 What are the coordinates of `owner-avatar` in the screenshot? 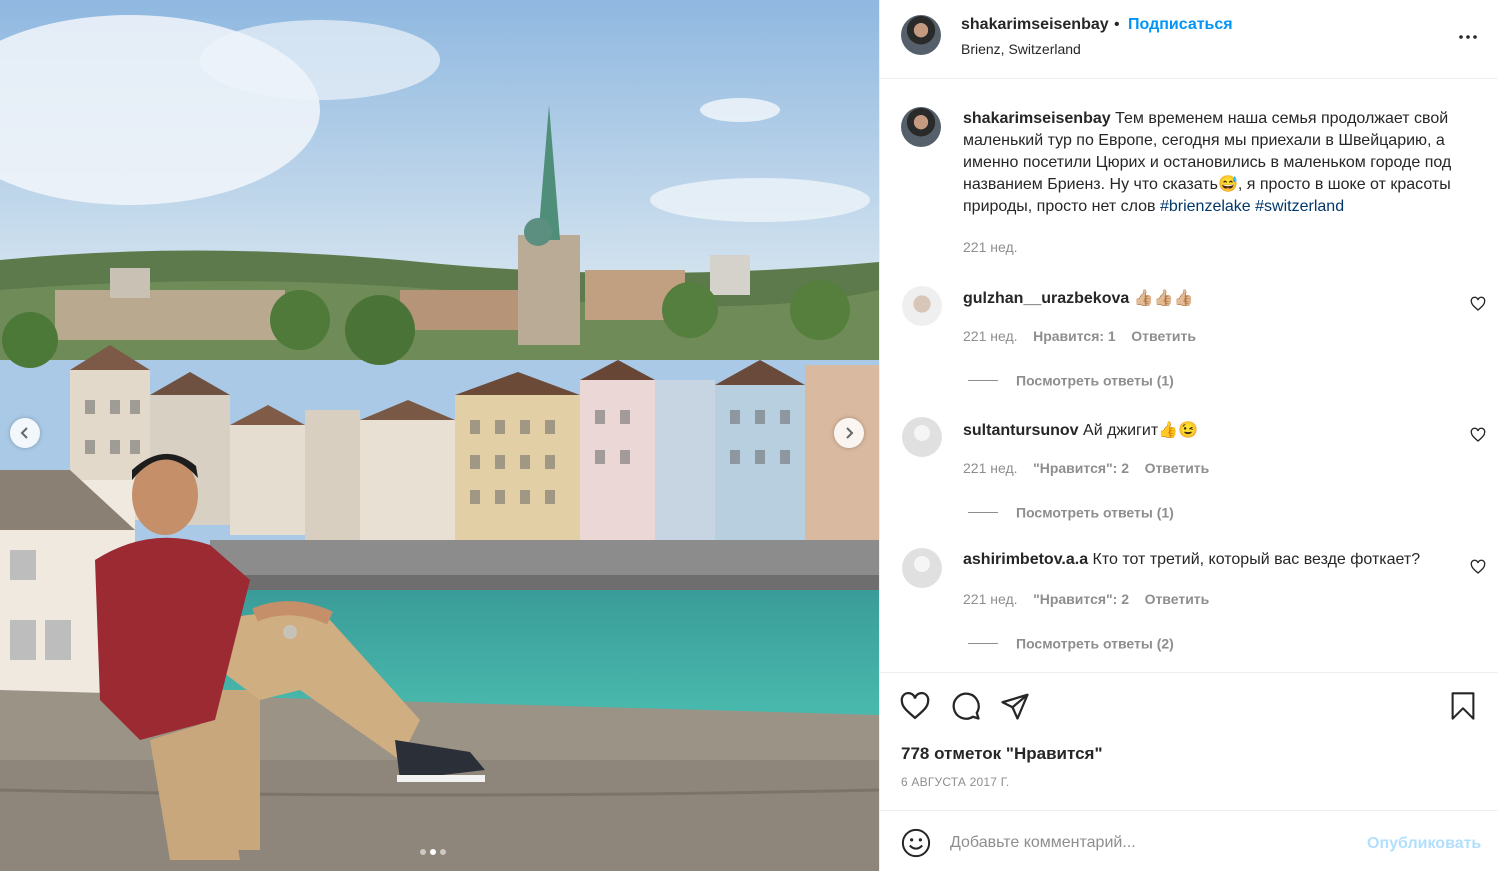 It's located at (921, 35).